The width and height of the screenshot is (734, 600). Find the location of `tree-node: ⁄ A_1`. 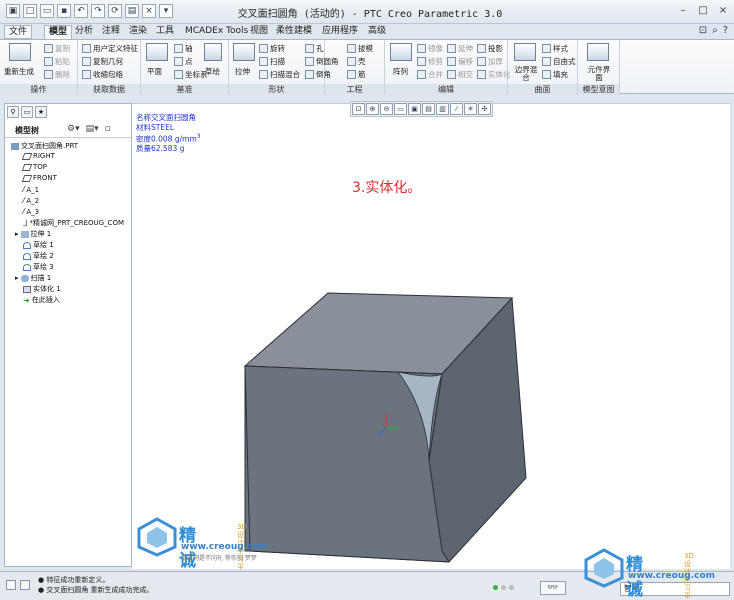

tree-node: ⁄ A_1 is located at coordinates (31, 189).